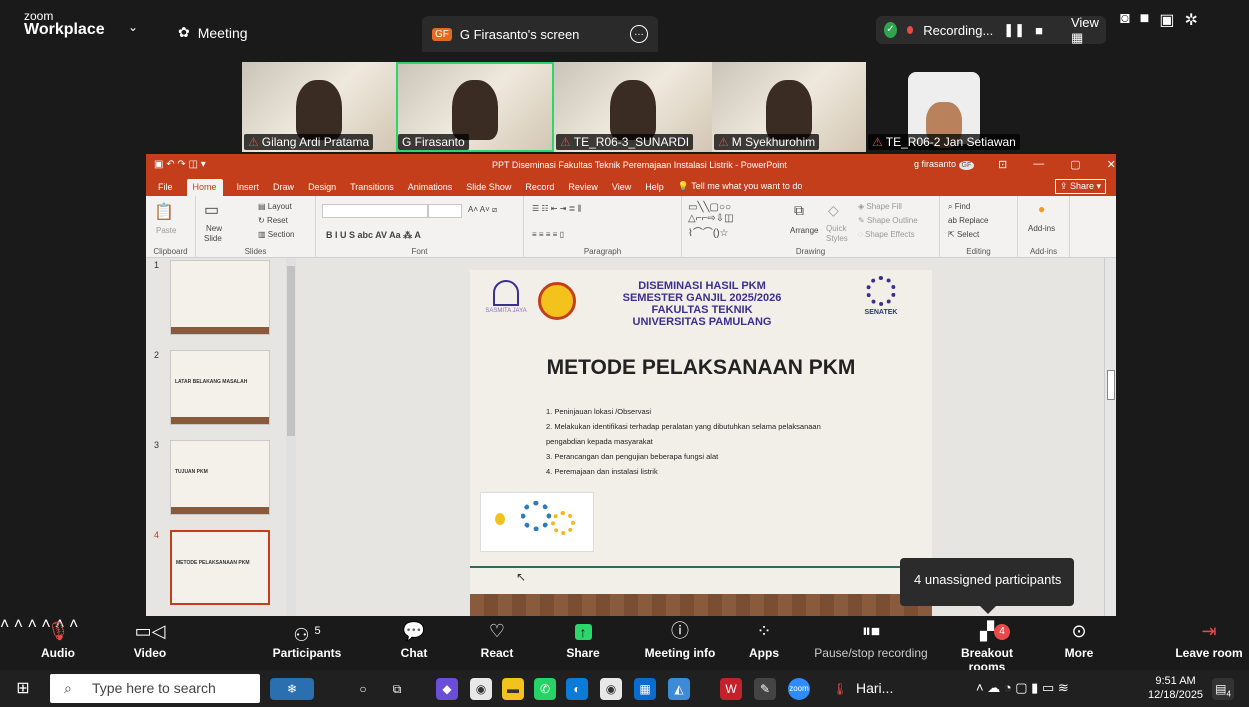 The image size is (1249, 707). Describe the element at coordinates (322, 189) in the screenshot. I see `menu-design: Design` at that location.